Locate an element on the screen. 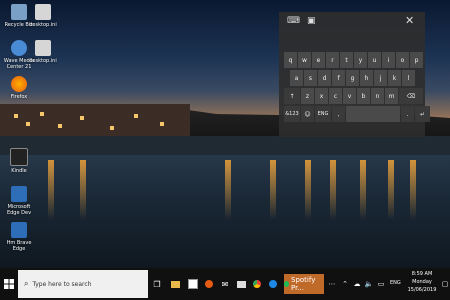  key-e: e is located at coordinates (318, 60).